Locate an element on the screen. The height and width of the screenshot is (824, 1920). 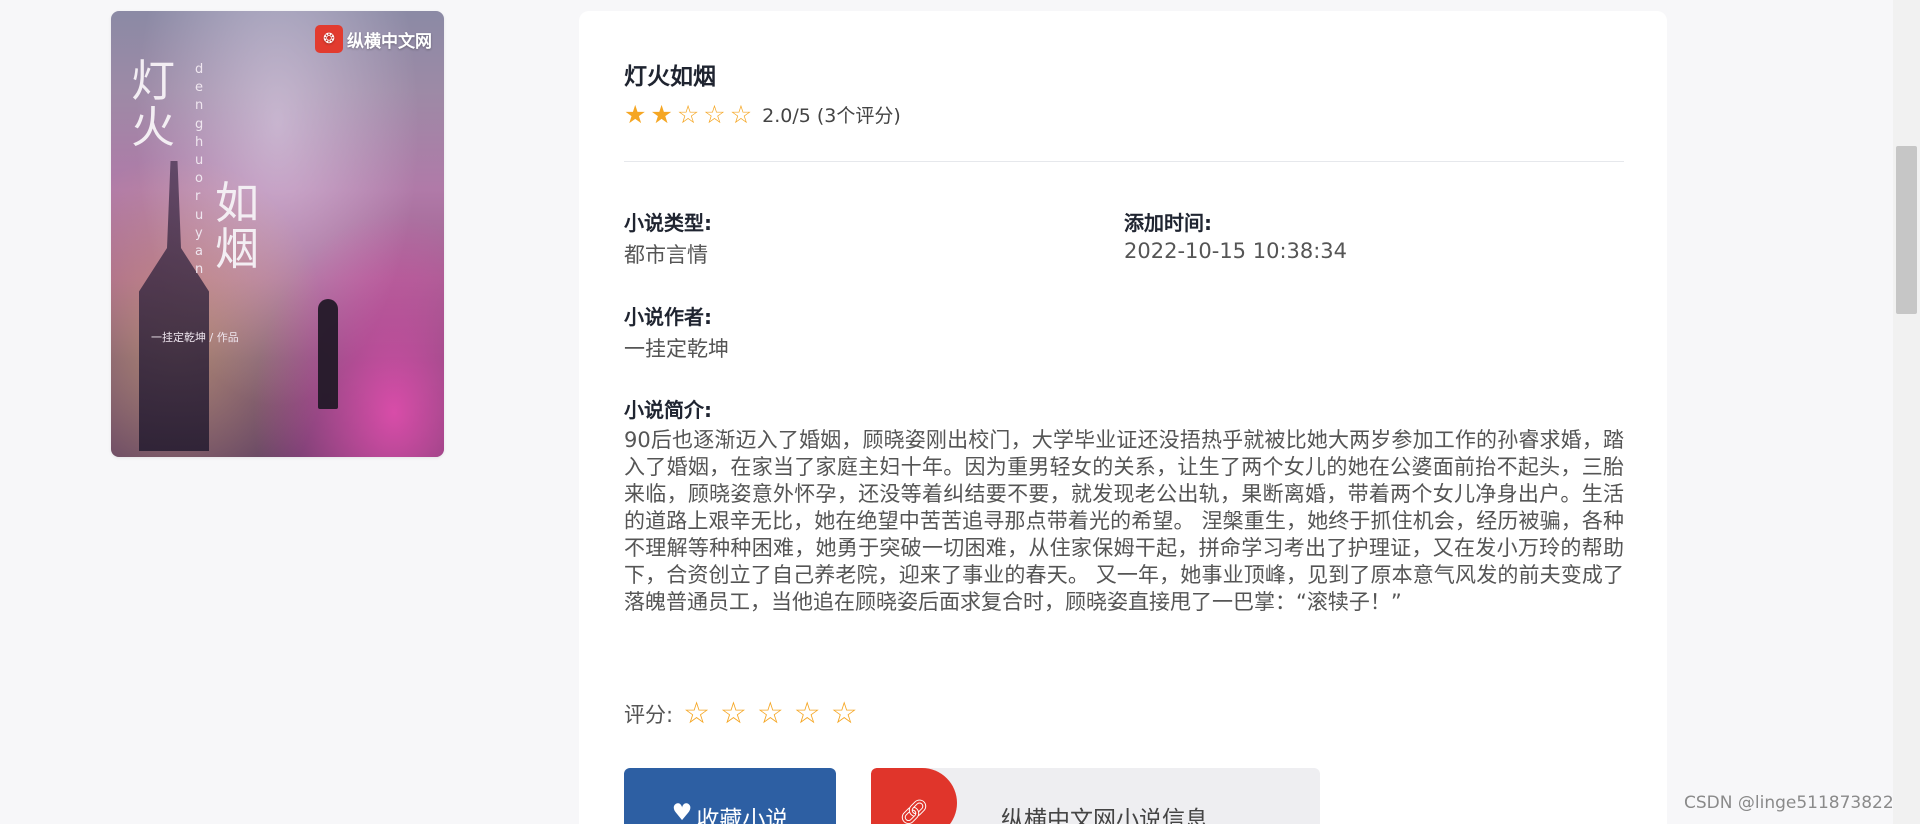
divider is located at coordinates (1124, 161).